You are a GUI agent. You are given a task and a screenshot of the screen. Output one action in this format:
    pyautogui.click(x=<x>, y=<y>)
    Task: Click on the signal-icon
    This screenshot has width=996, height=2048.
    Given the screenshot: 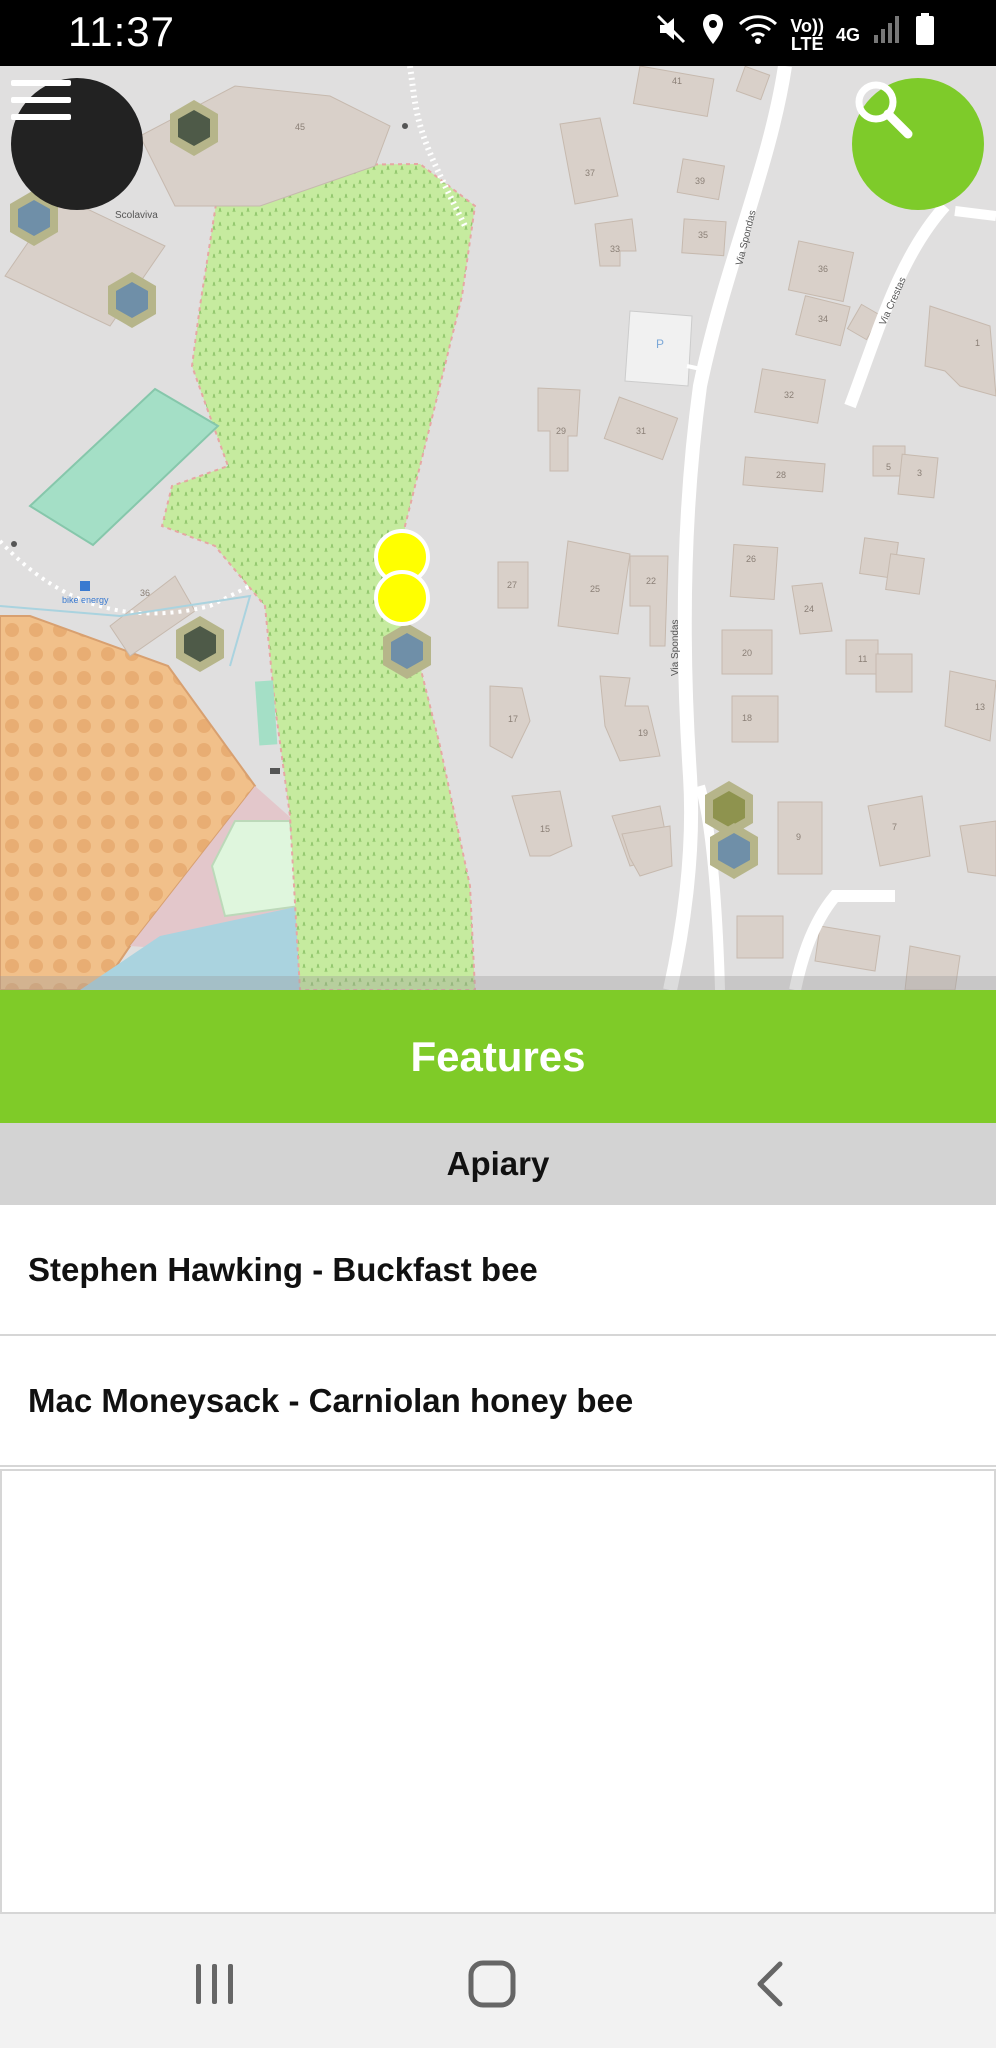 What is the action you would take?
    pyautogui.click(x=887, y=34)
    